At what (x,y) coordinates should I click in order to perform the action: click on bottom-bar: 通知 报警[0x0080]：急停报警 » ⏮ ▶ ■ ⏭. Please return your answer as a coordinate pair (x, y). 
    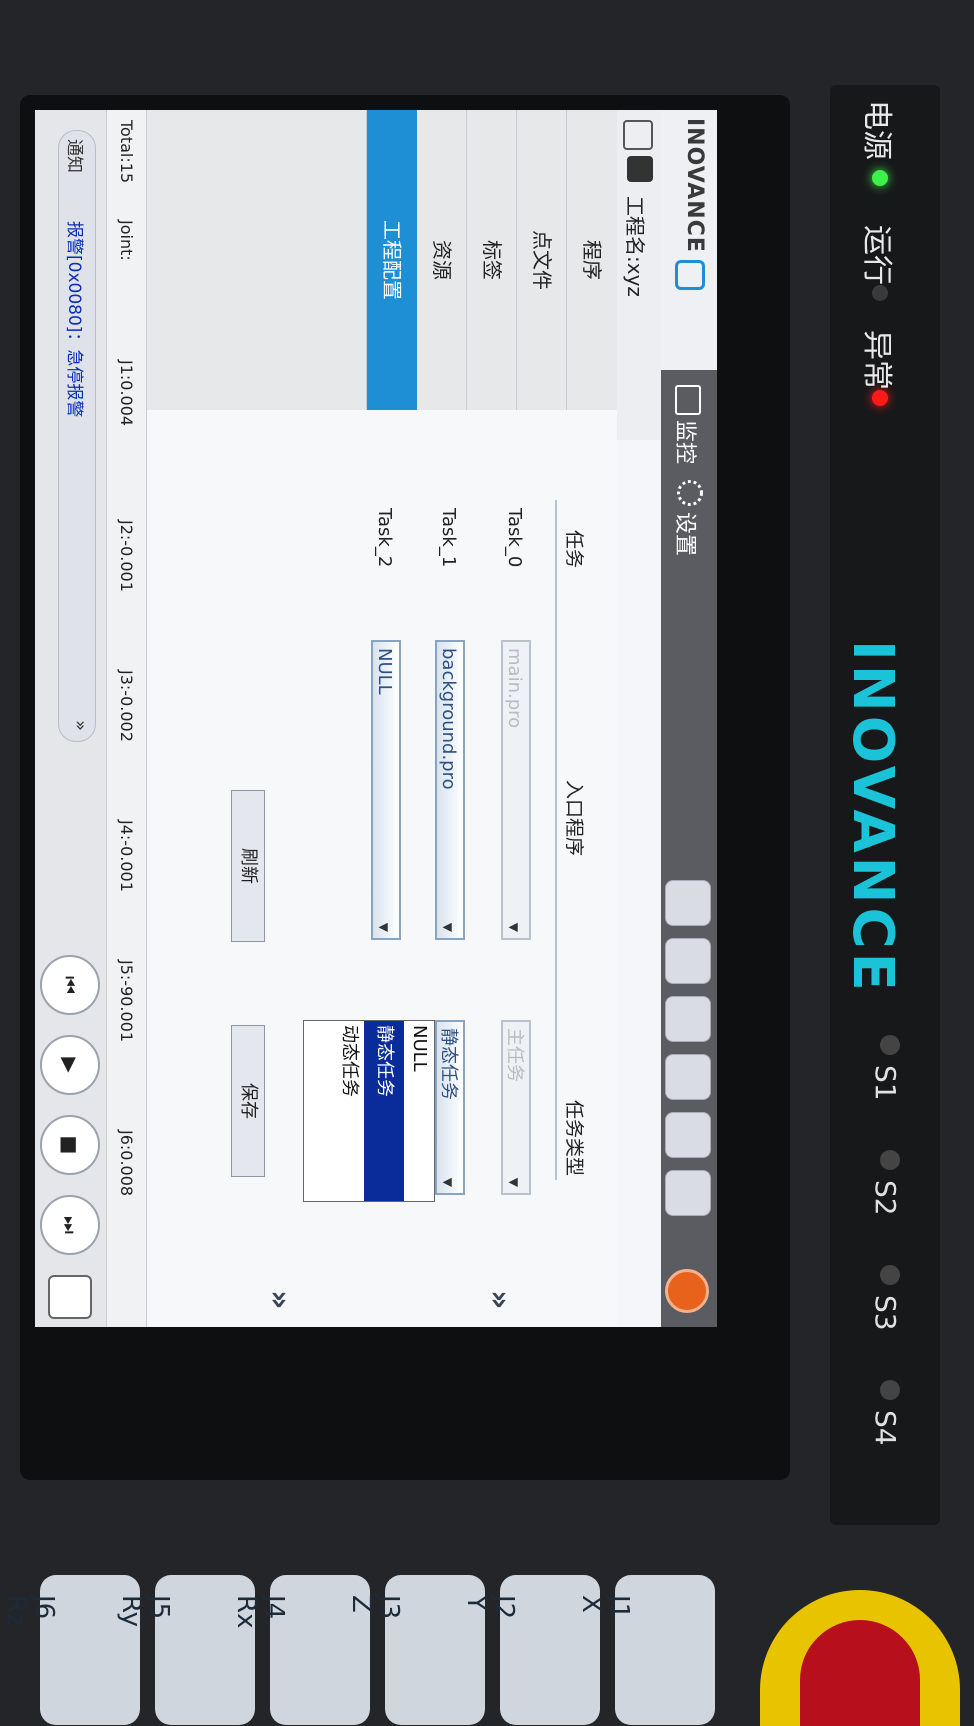
    Looking at the image, I should click on (71, 718).